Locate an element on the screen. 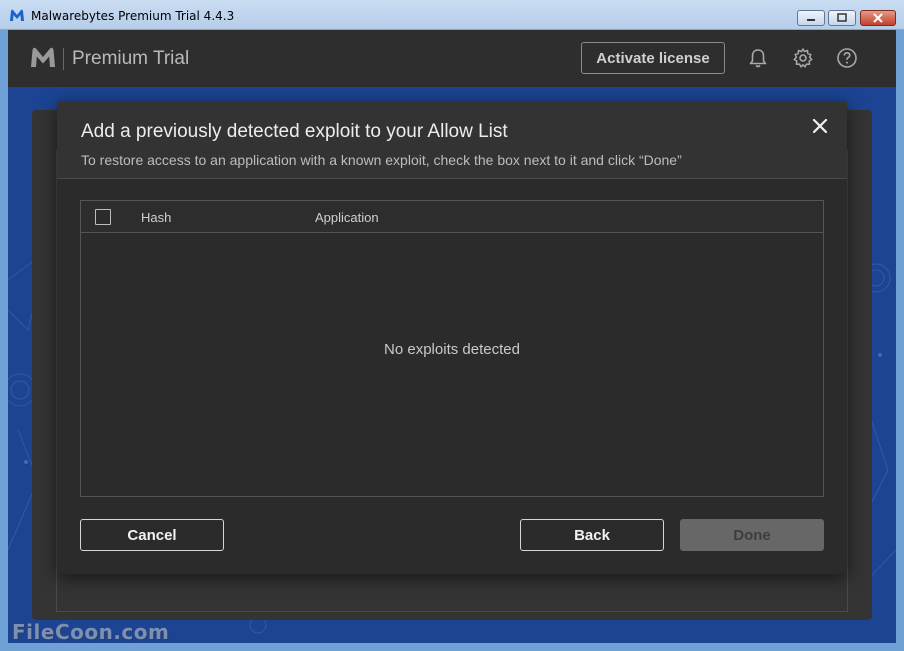 This screenshot has width=904, height=651. bell-icon is located at coordinates (758, 58).